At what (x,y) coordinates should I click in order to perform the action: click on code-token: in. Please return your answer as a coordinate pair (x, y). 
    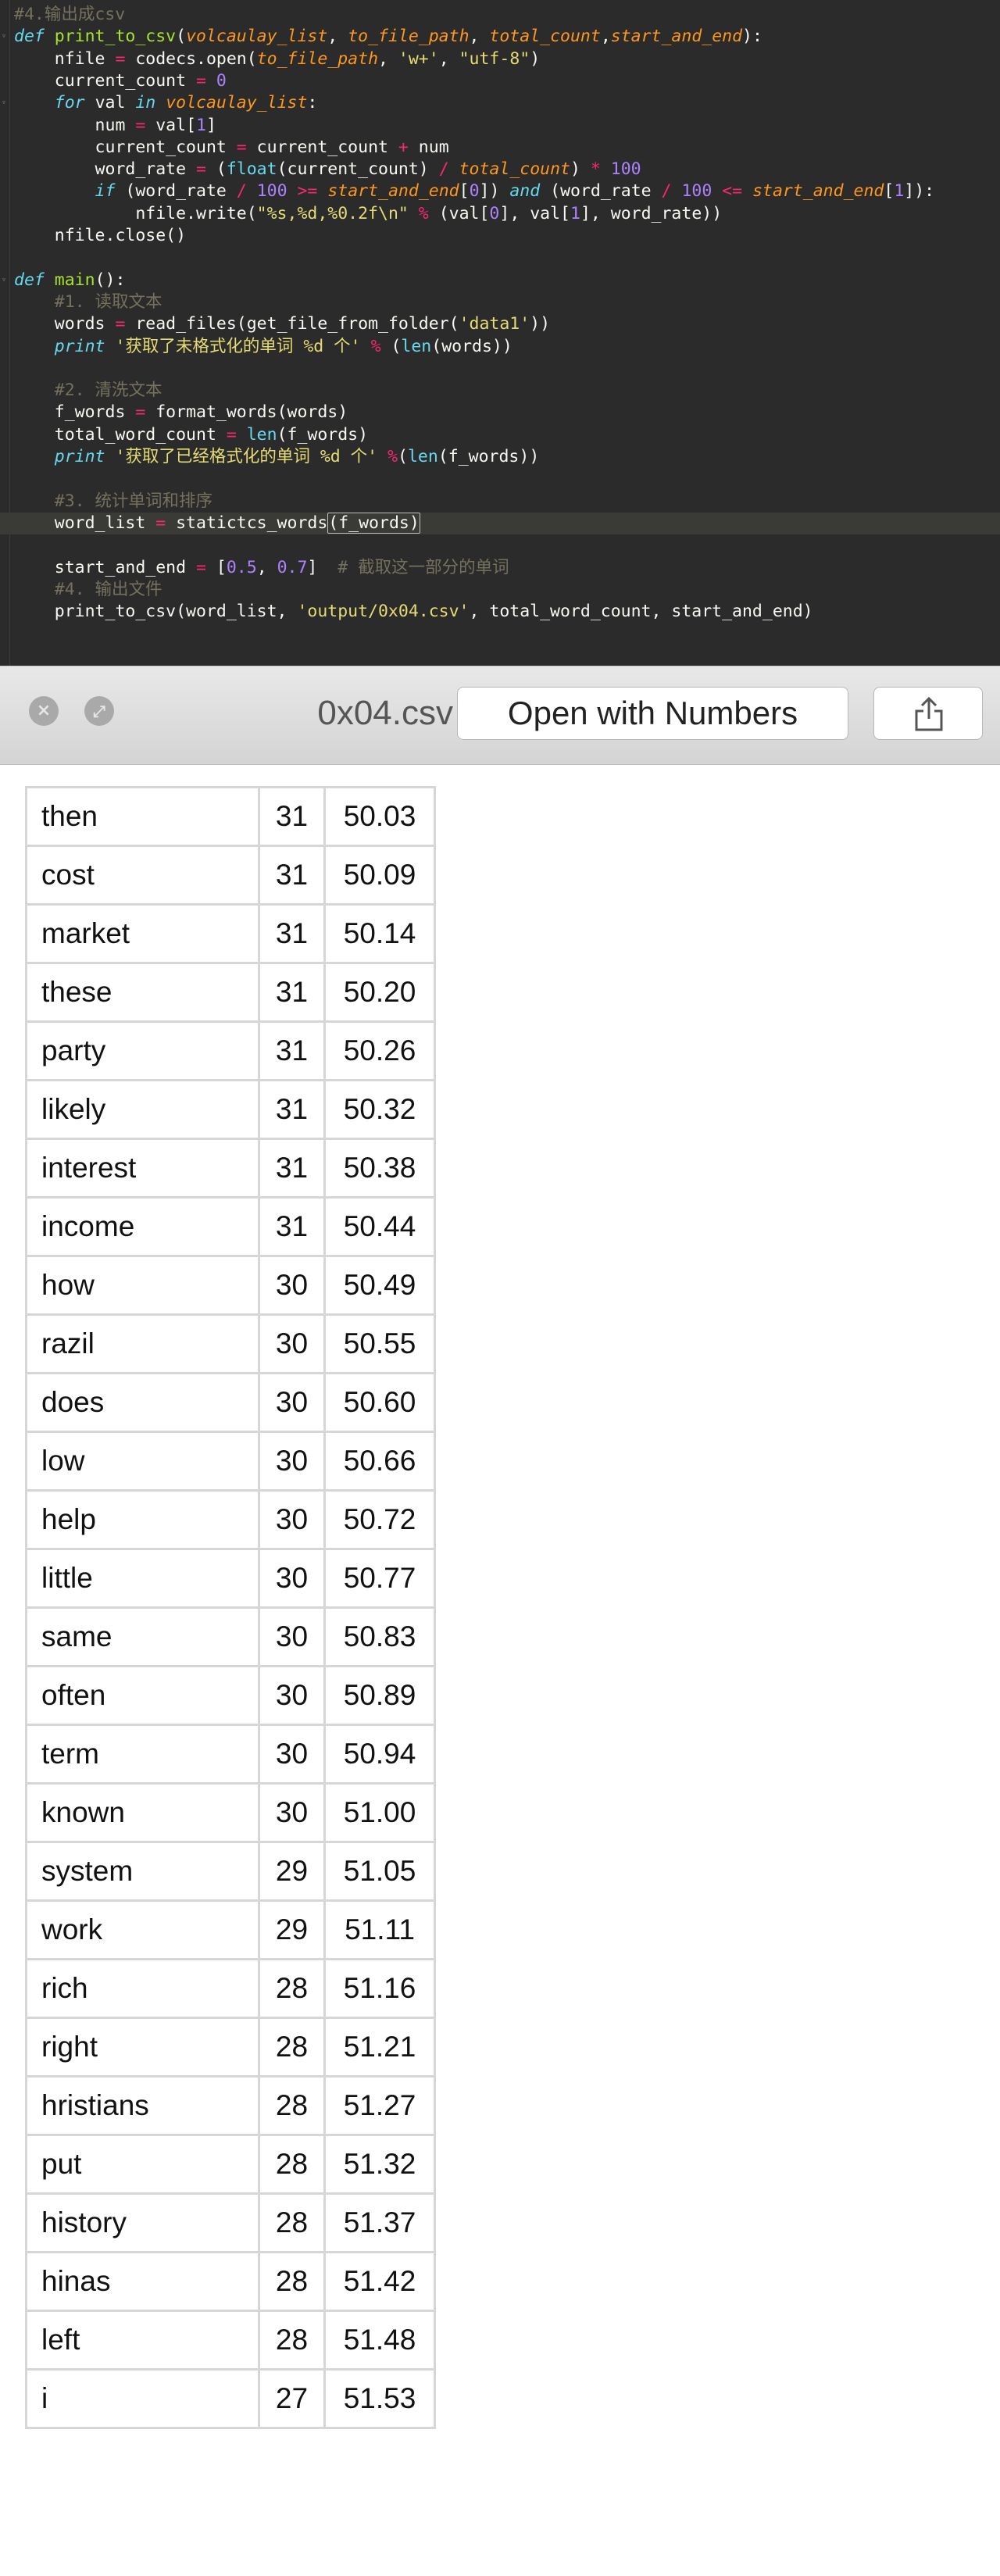
    Looking at the image, I should click on (150, 103).